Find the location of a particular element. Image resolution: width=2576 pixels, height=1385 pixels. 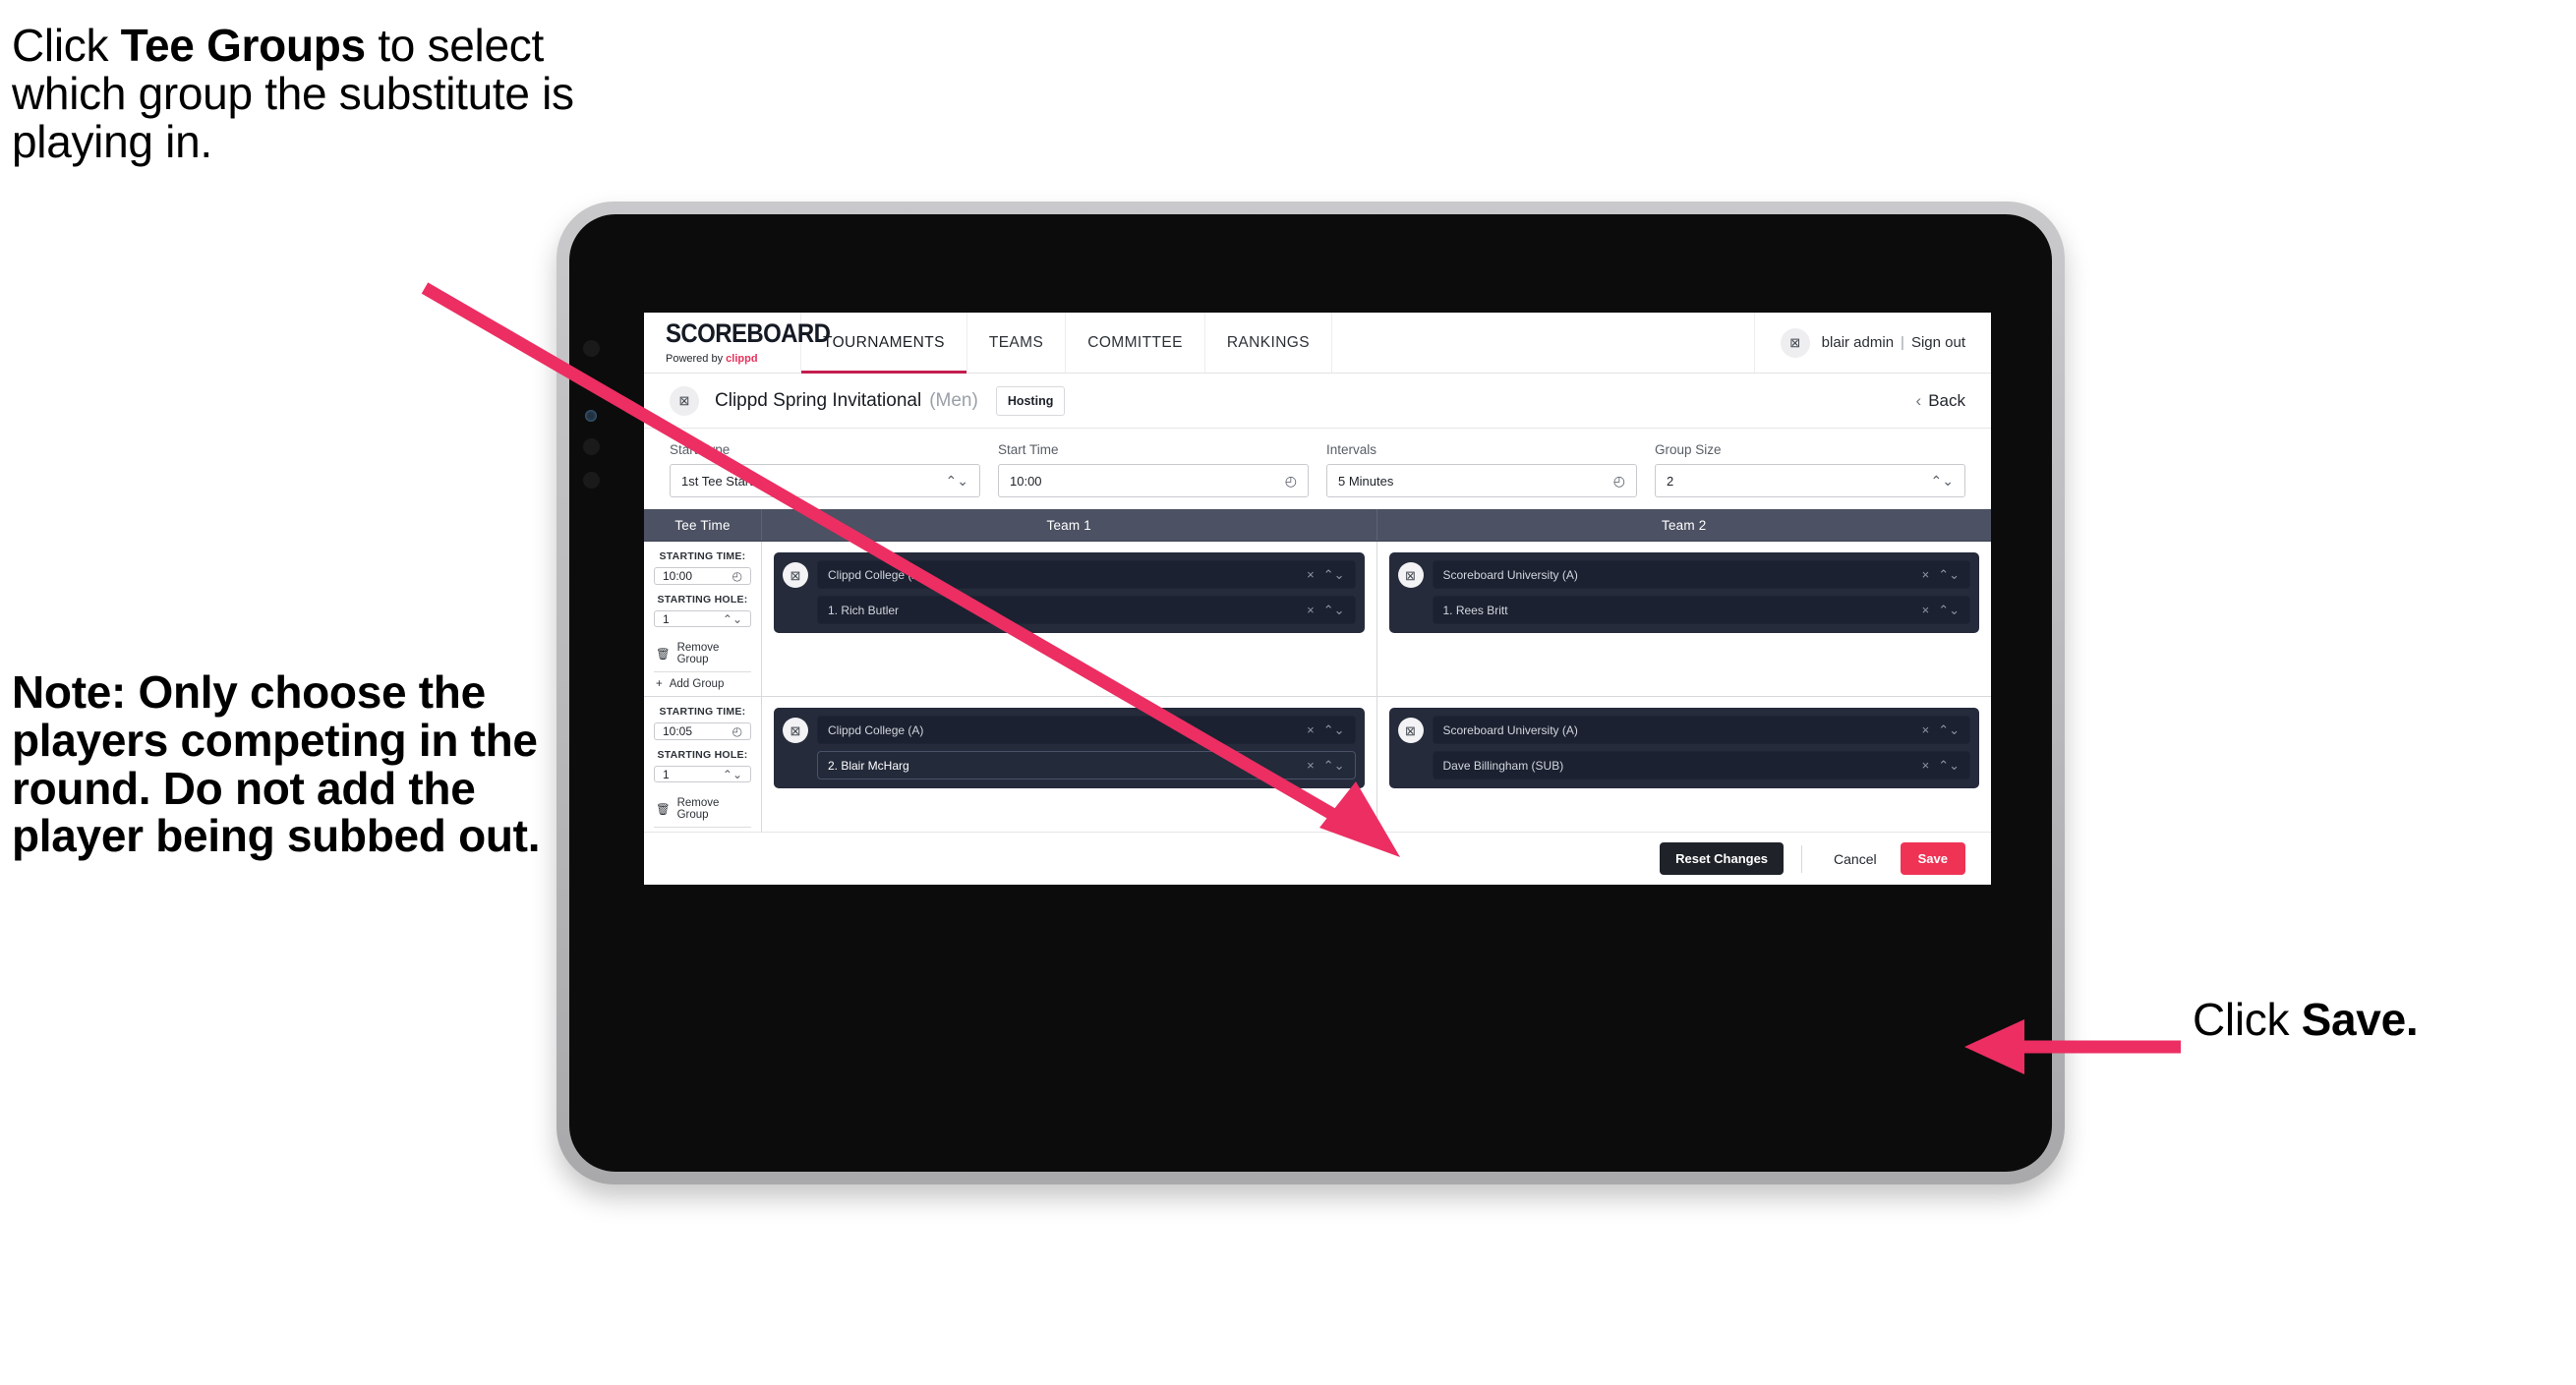

brand-logo: SCOREBOARD Powered by clippd is located at coordinates (737, 343).